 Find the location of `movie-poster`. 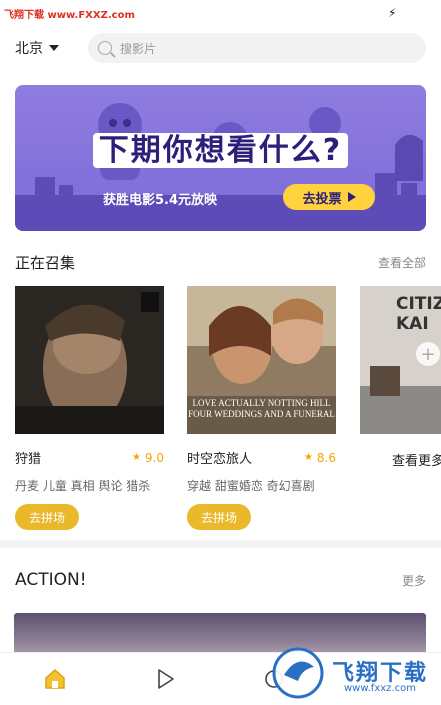

movie-poster is located at coordinates (89, 360).